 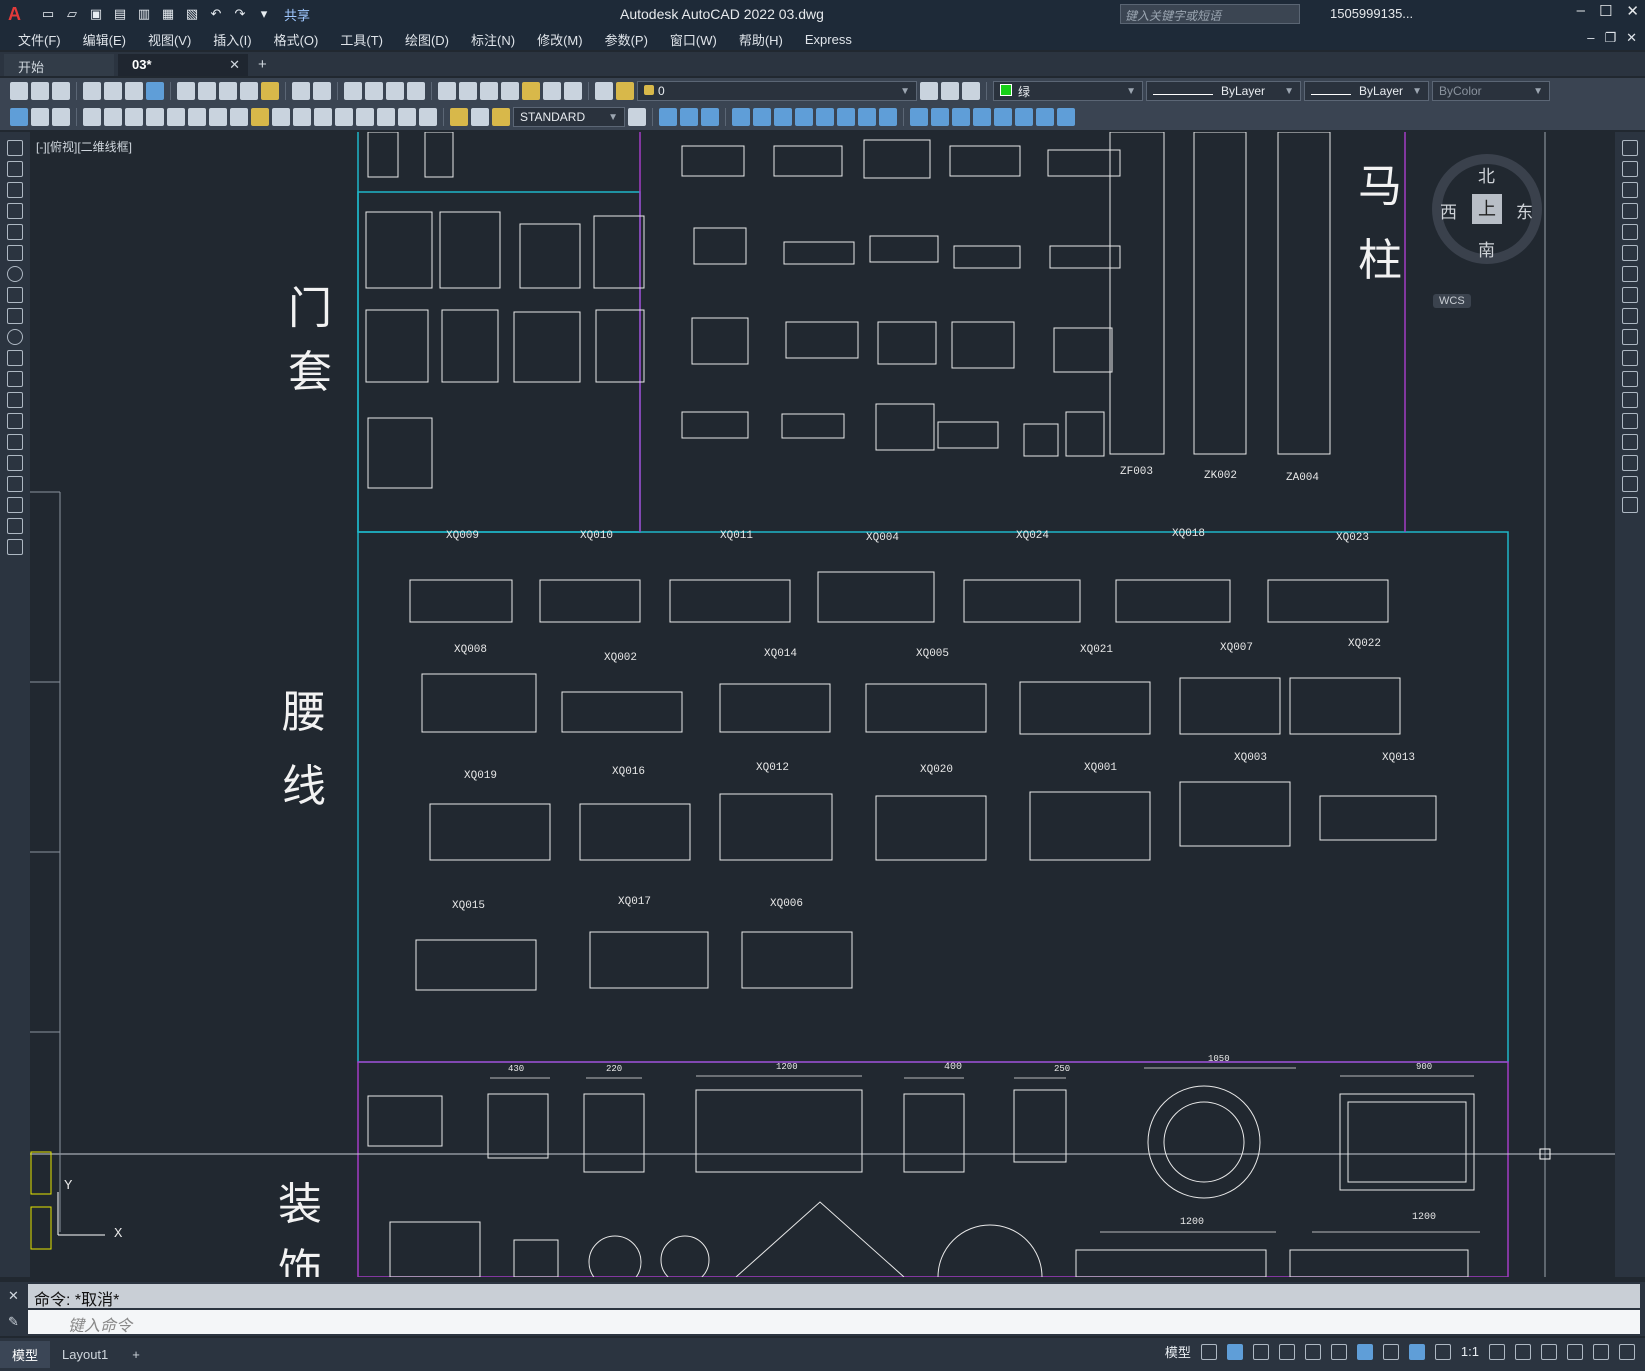 What do you see at coordinates (783, 117) in the screenshot?
I see `rotate-icon` at bounding box center [783, 117].